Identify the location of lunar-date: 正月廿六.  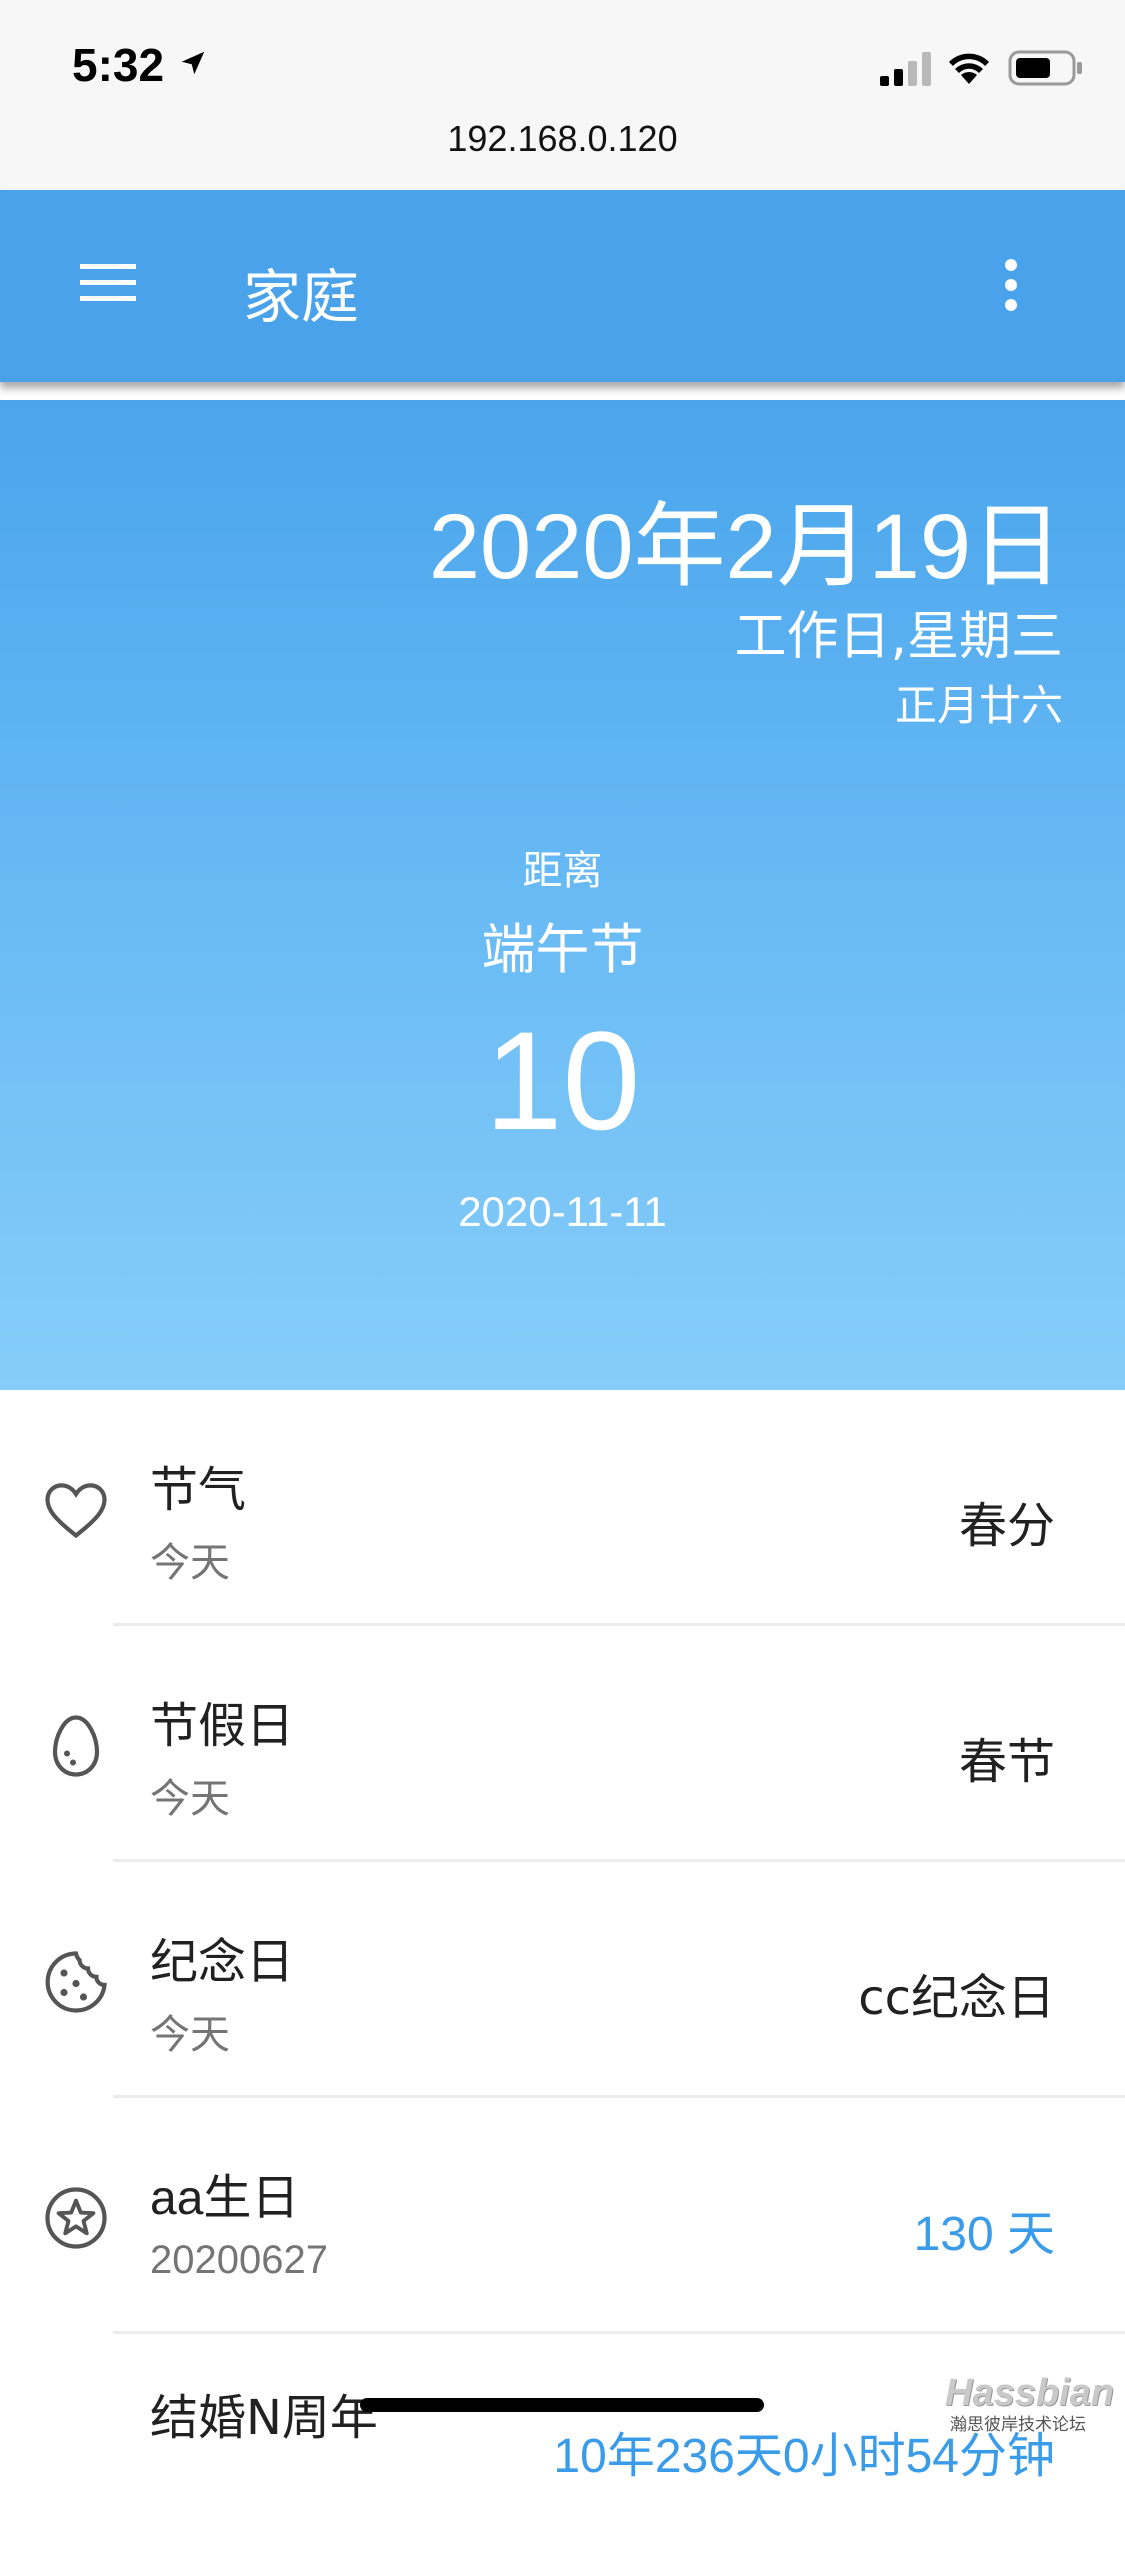
(978, 705).